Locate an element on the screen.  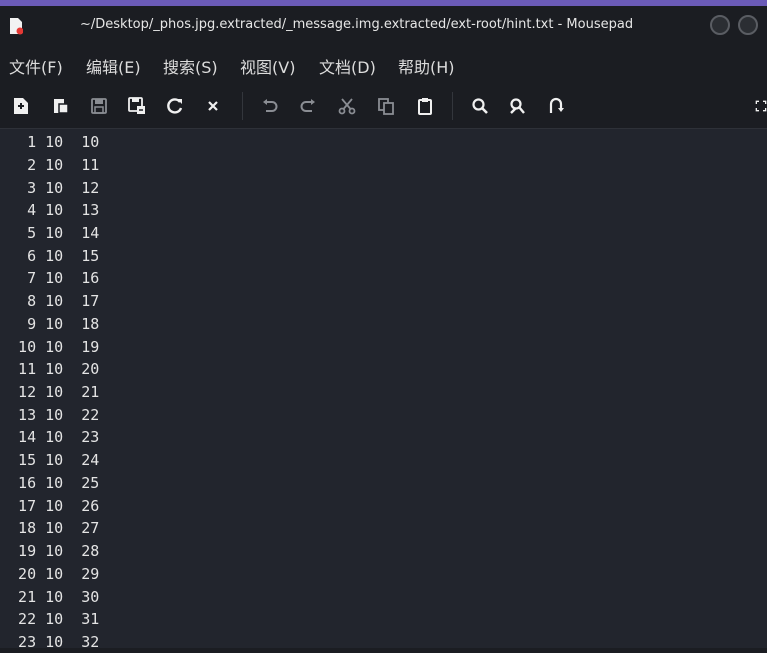
text-line: 15 10 24 is located at coordinates (50, 460).